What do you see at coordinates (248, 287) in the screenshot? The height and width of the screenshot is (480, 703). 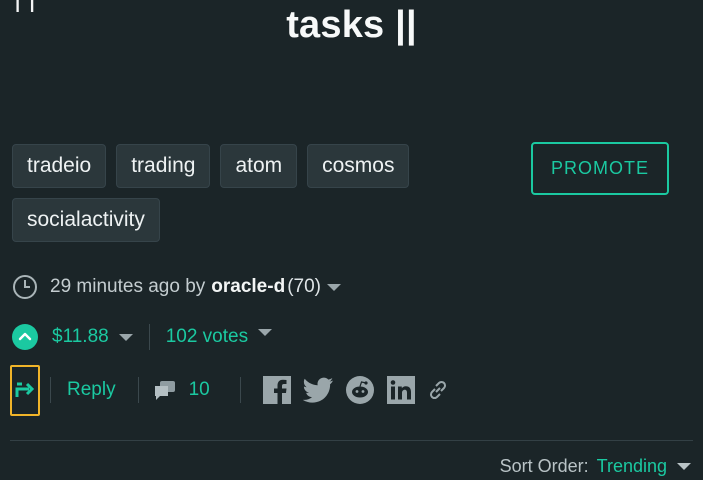 I see `author-link: oracle-d` at bounding box center [248, 287].